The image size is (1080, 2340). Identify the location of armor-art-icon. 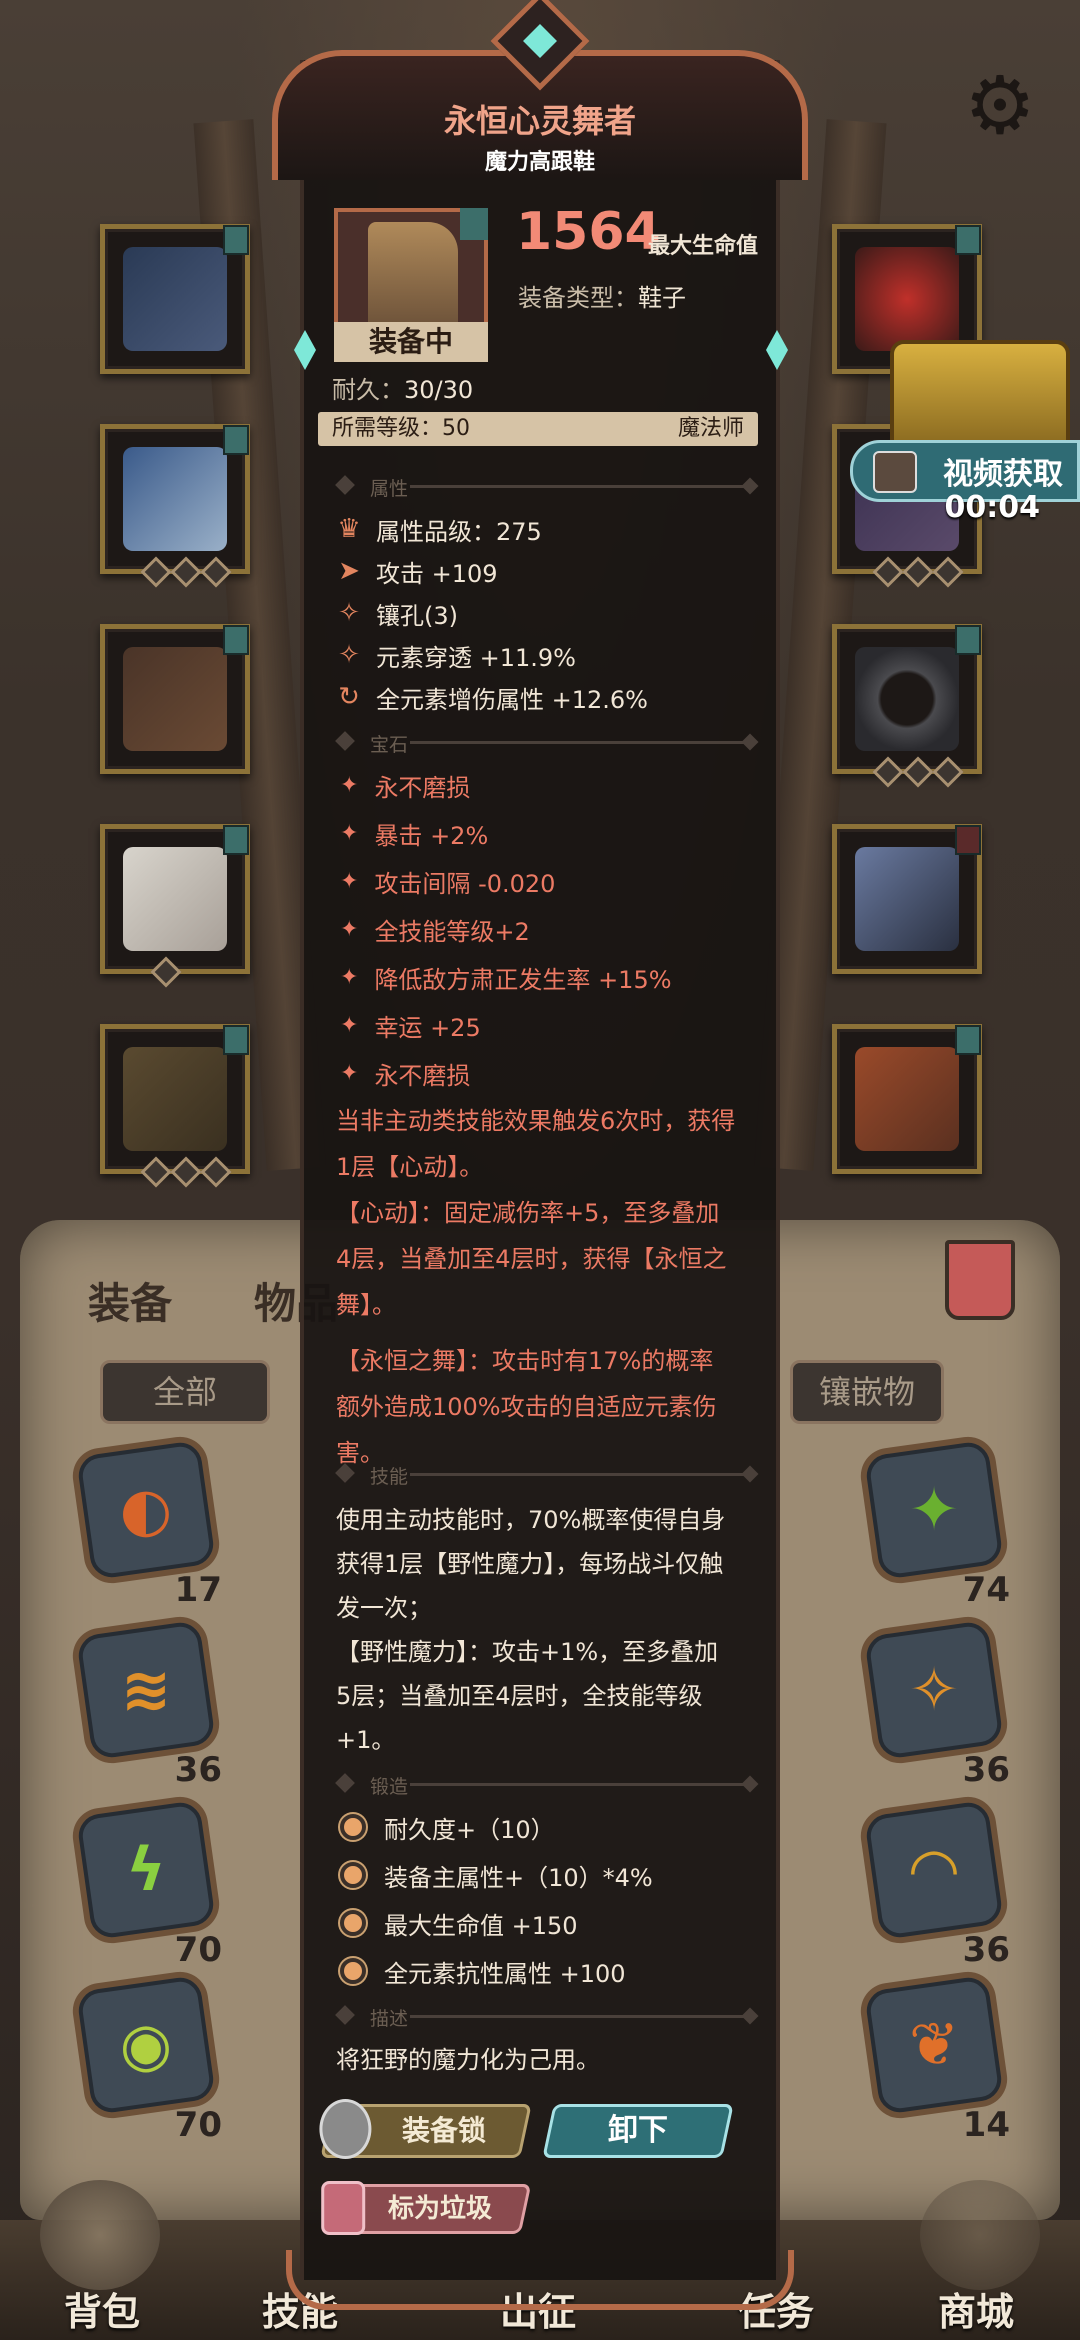
(175, 499).